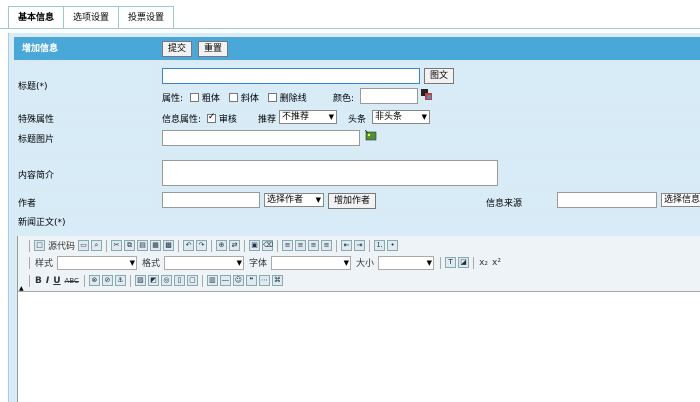  What do you see at coordinates (607, 200) in the screenshot?
I see `source-input` at bounding box center [607, 200].